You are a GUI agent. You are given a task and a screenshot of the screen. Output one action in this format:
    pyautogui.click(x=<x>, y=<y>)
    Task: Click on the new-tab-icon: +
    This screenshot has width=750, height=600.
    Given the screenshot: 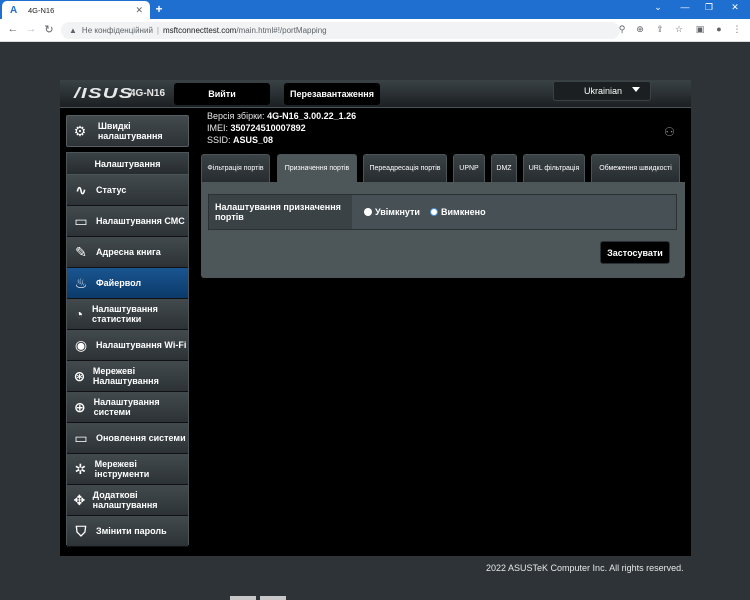 What is the action you would take?
    pyautogui.click(x=159, y=9)
    